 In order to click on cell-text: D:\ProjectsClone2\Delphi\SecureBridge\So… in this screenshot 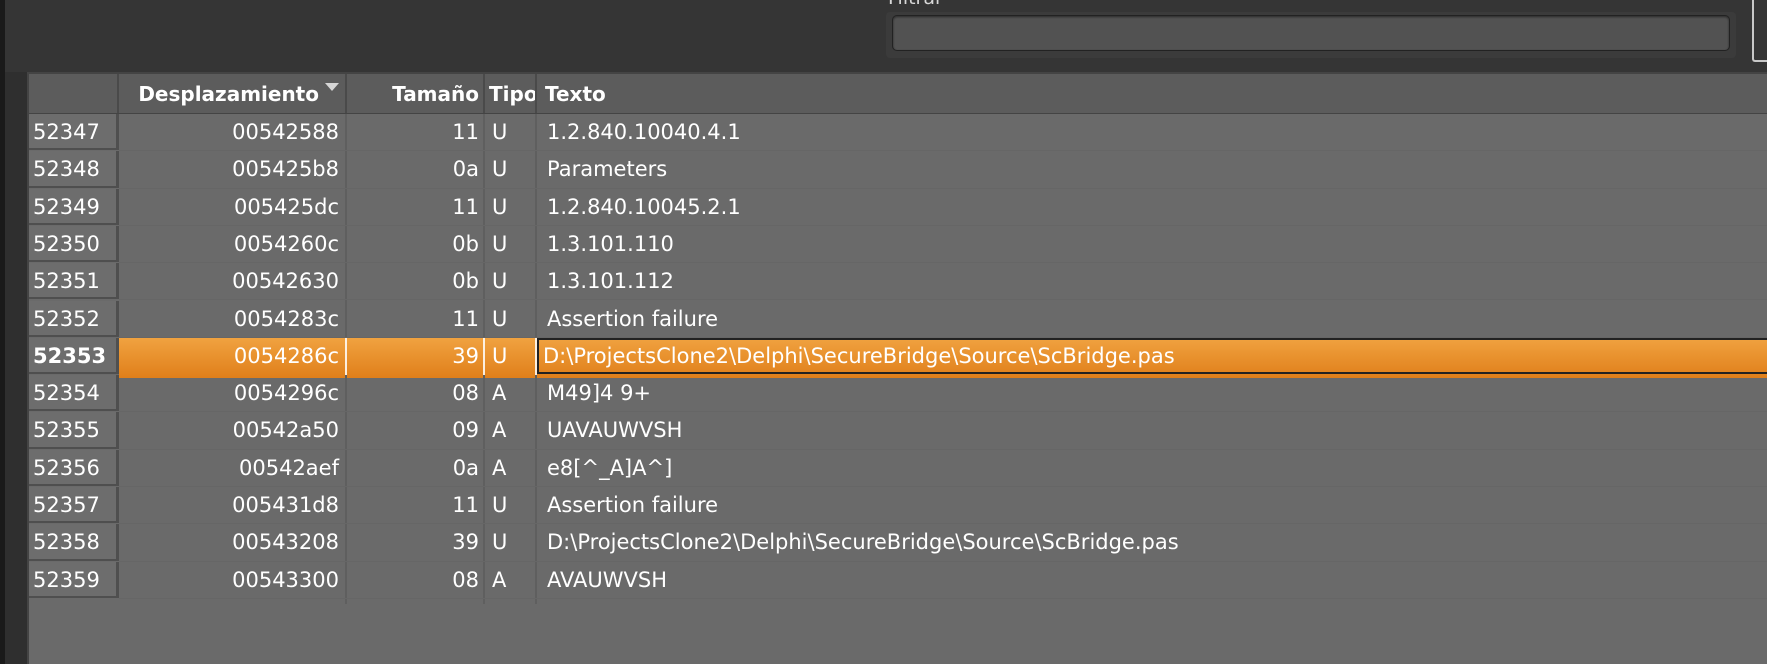, I will do `click(863, 542)`.